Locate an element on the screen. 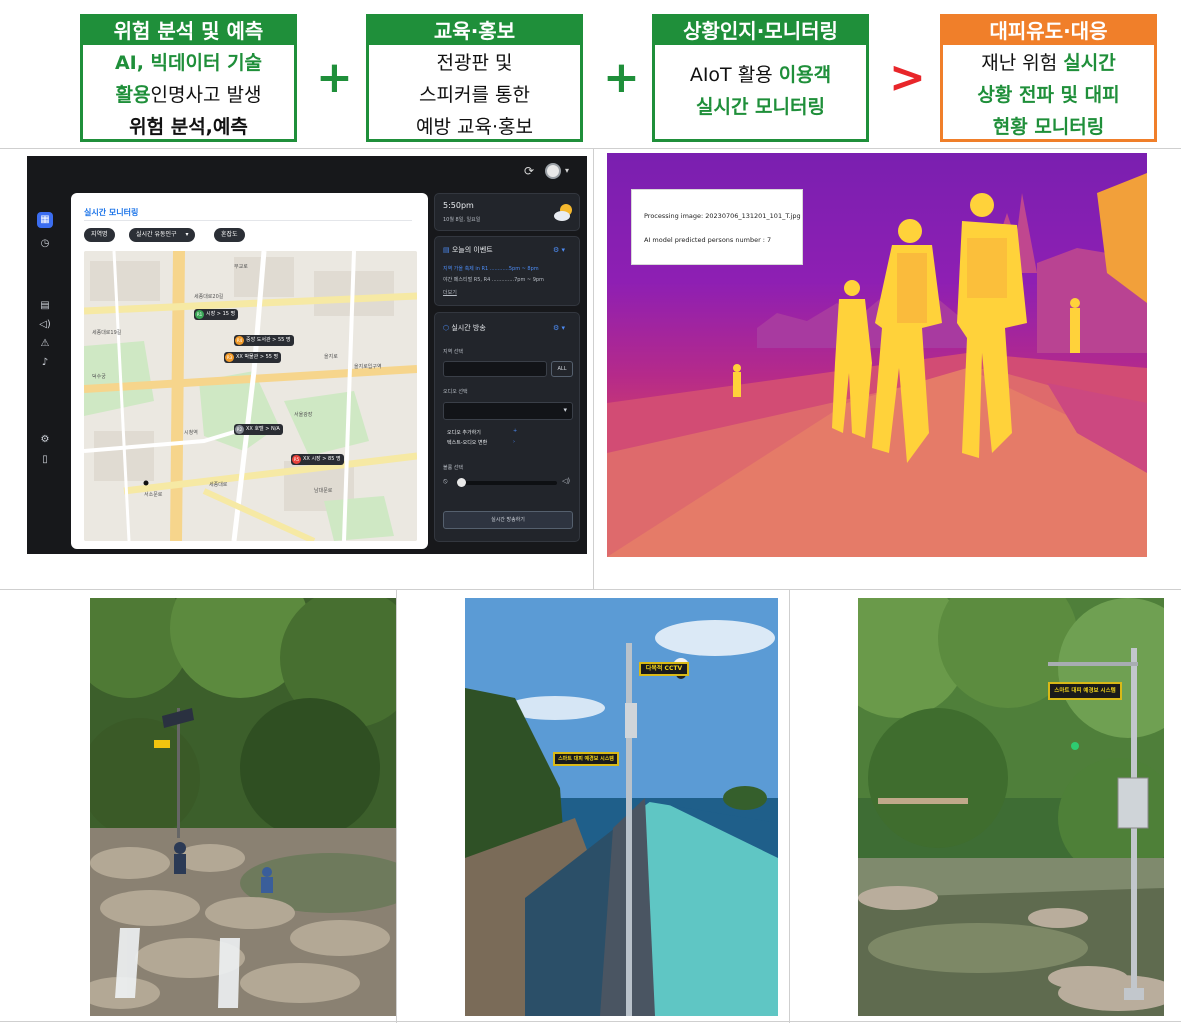  map-place-label: 덕수궁 is located at coordinates (99, 377).